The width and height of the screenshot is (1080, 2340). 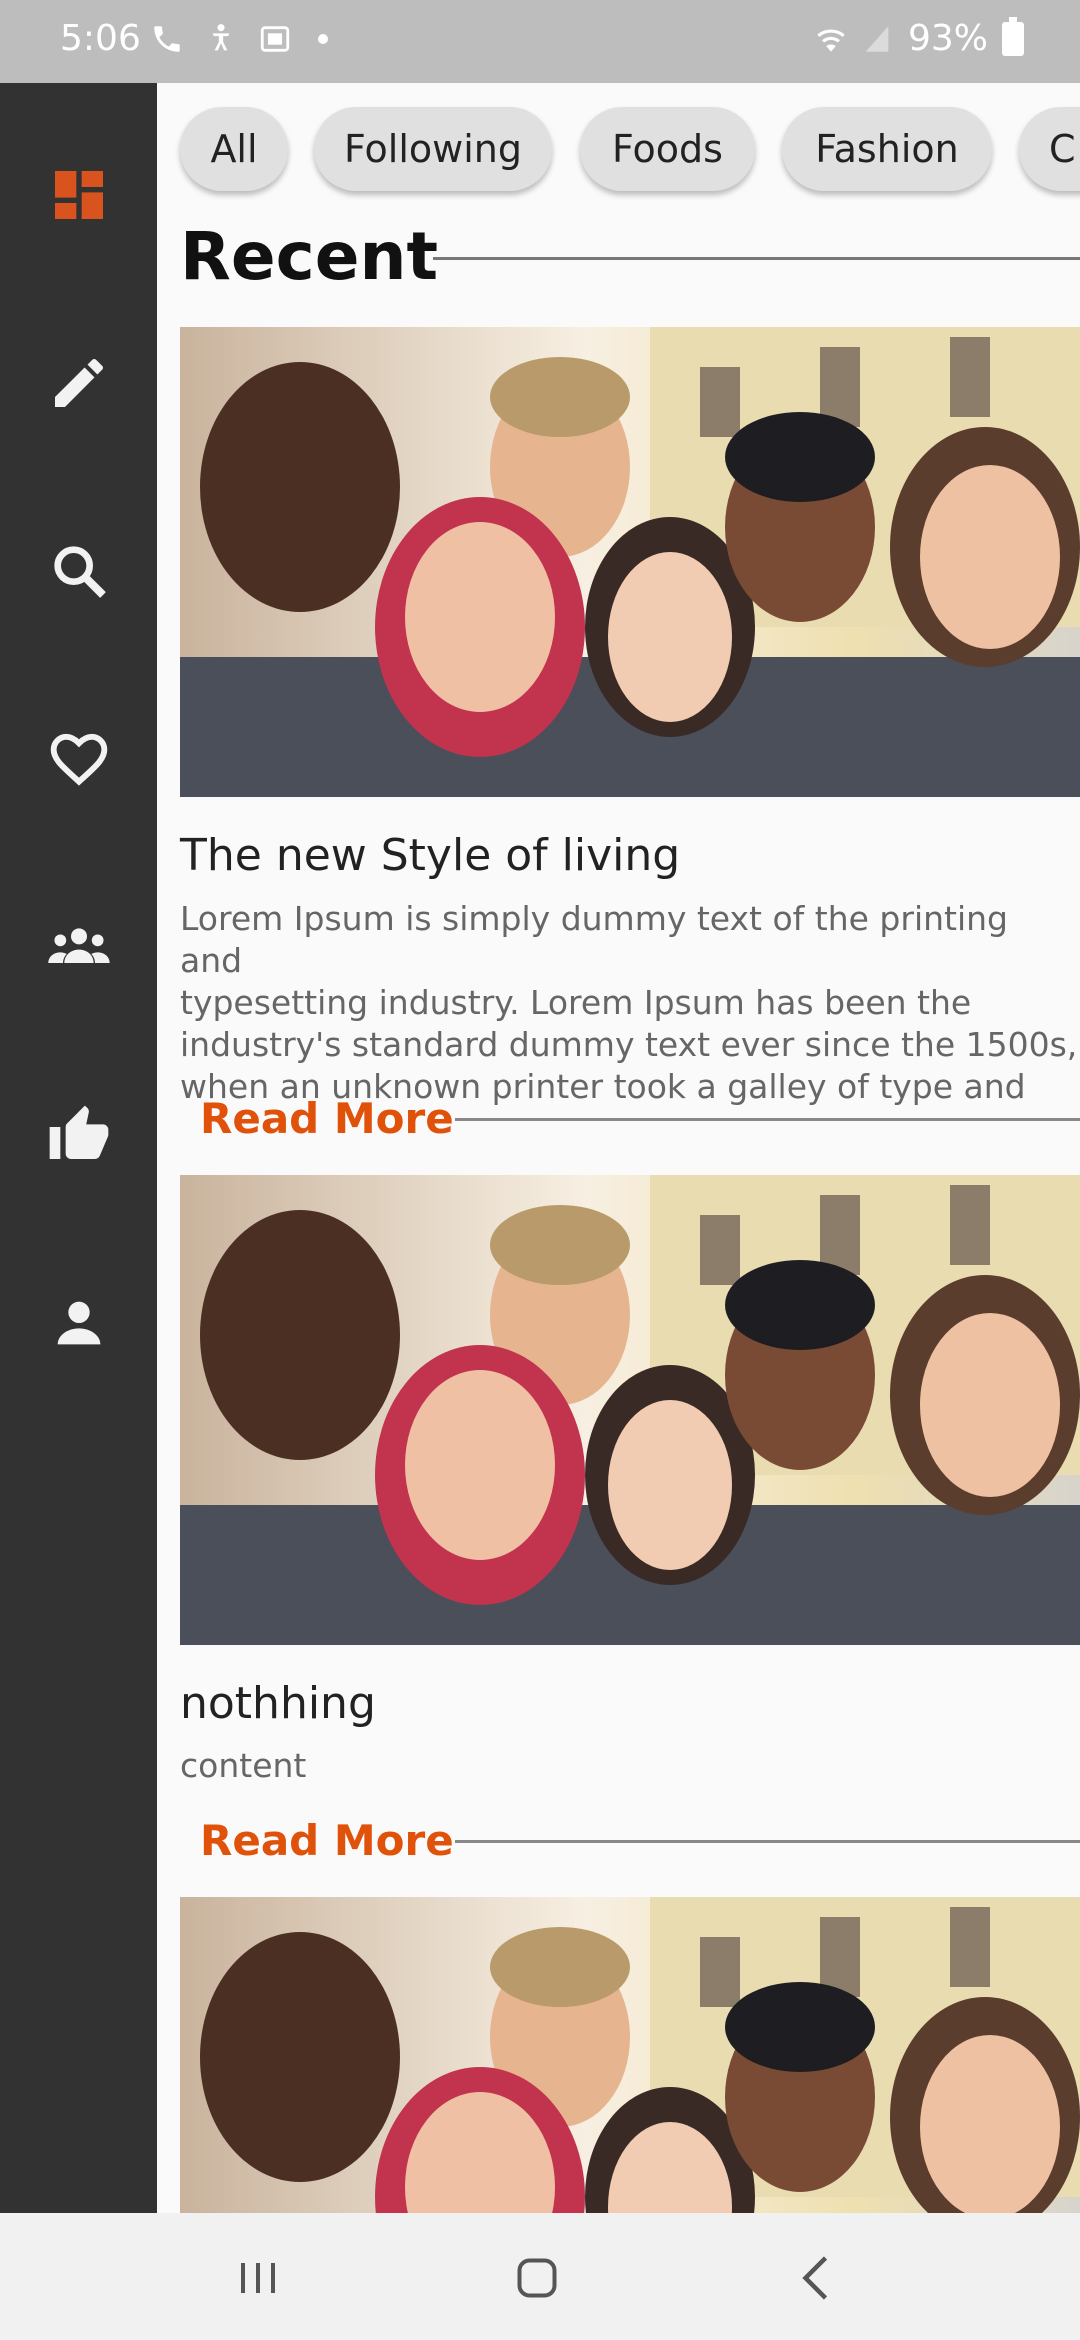 What do you see at coordinates (234, 149) in the screenshot?
I see `chip-all: All` at bounding box center [234, 149].